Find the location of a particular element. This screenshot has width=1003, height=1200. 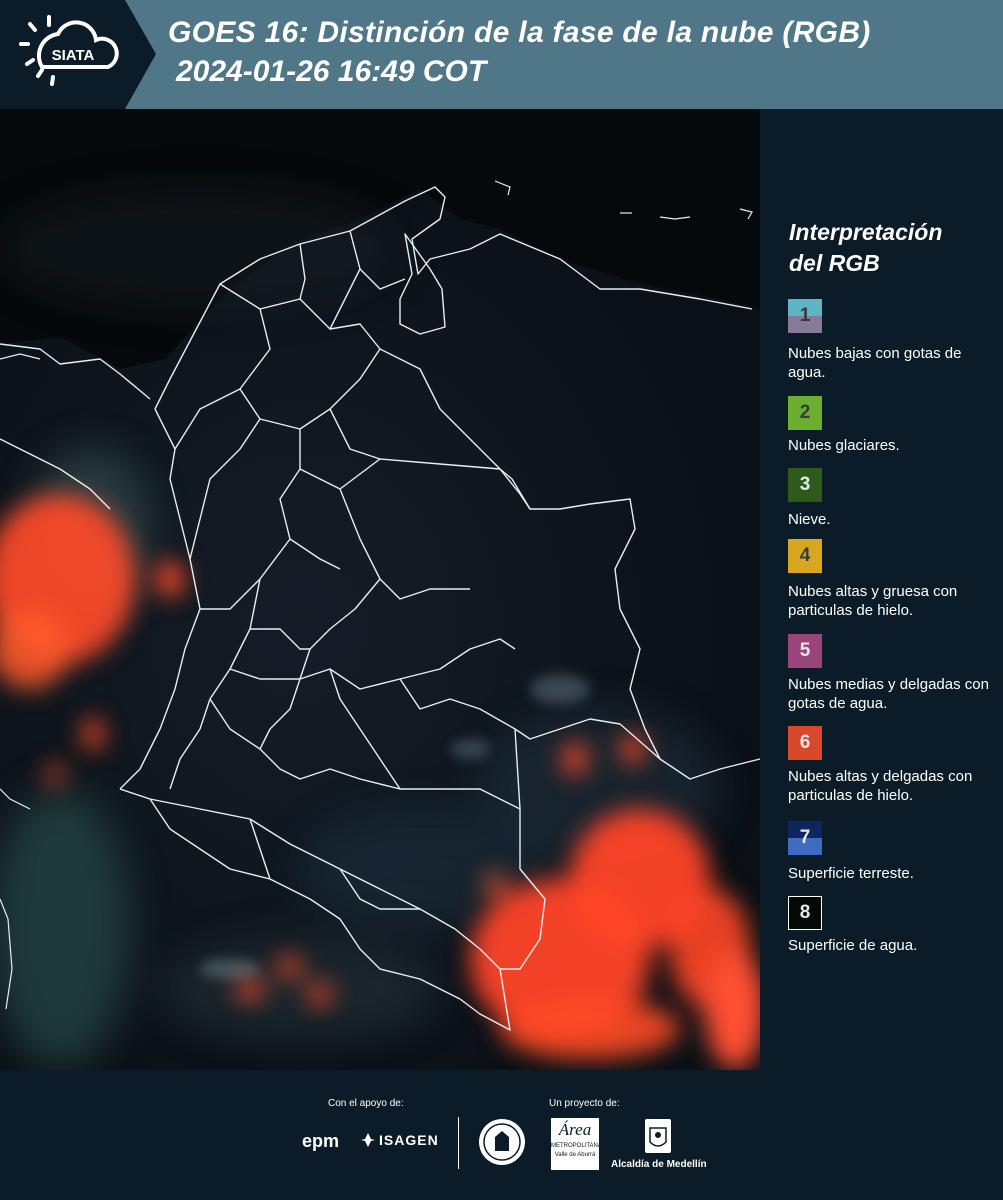

legend-swatch-5: 5 is located at coordinates (805, 651).